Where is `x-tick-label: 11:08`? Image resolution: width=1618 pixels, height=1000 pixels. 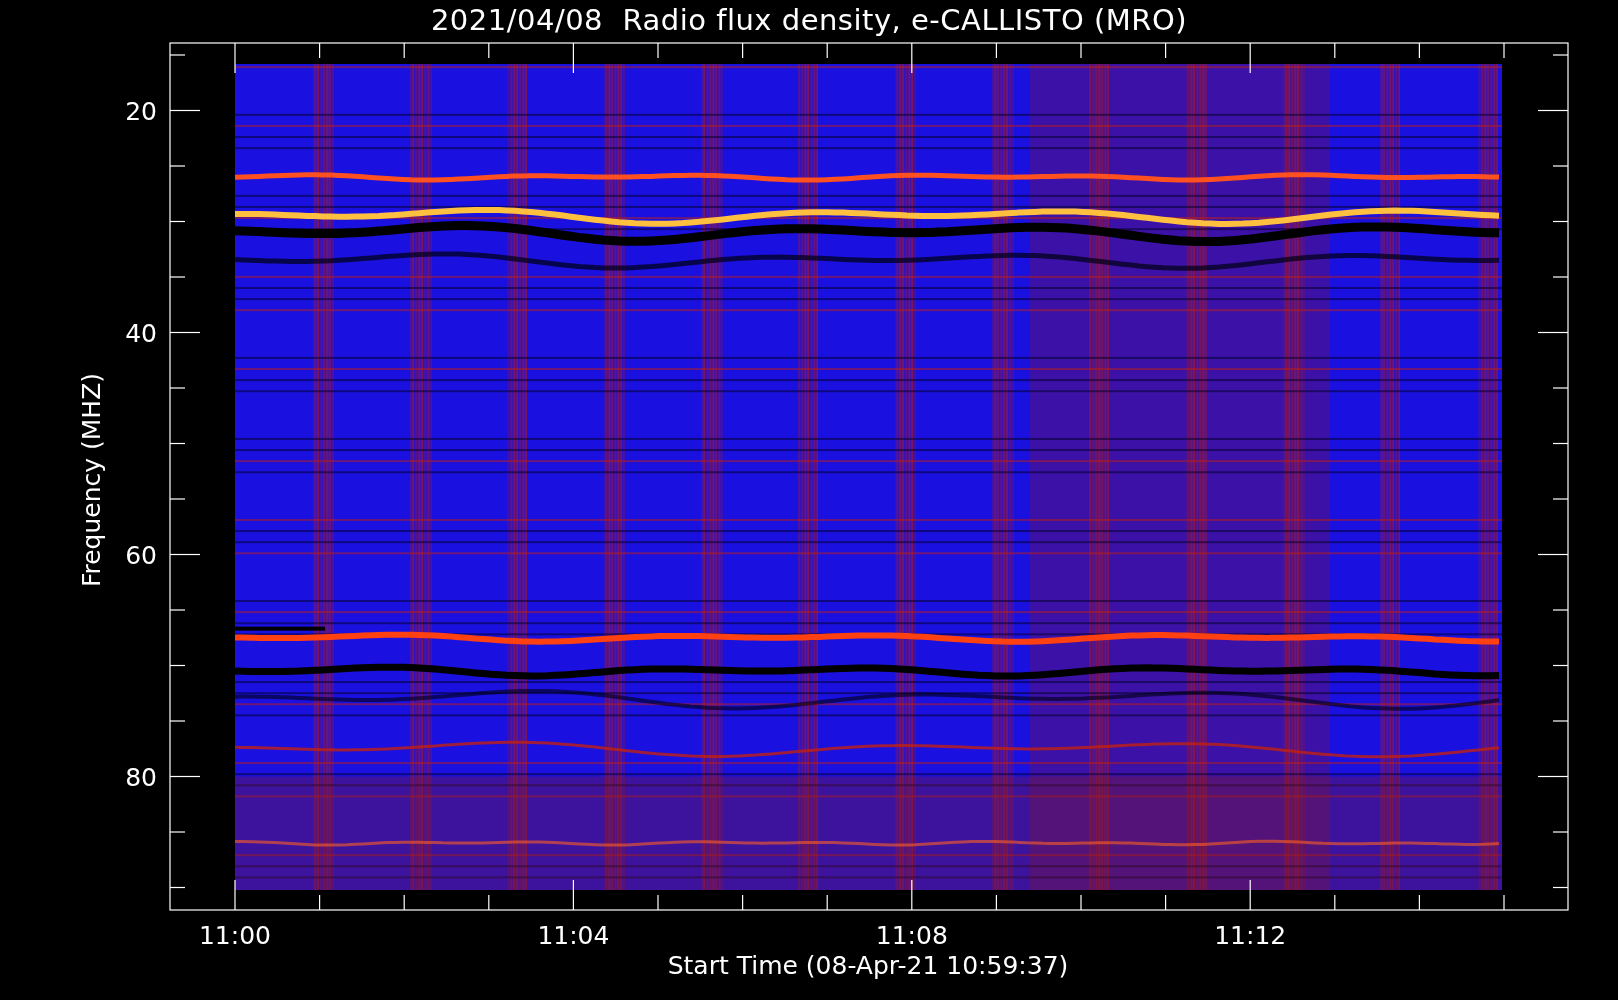 x-tick-label: 11:08 is located at coordinates (911, 935).